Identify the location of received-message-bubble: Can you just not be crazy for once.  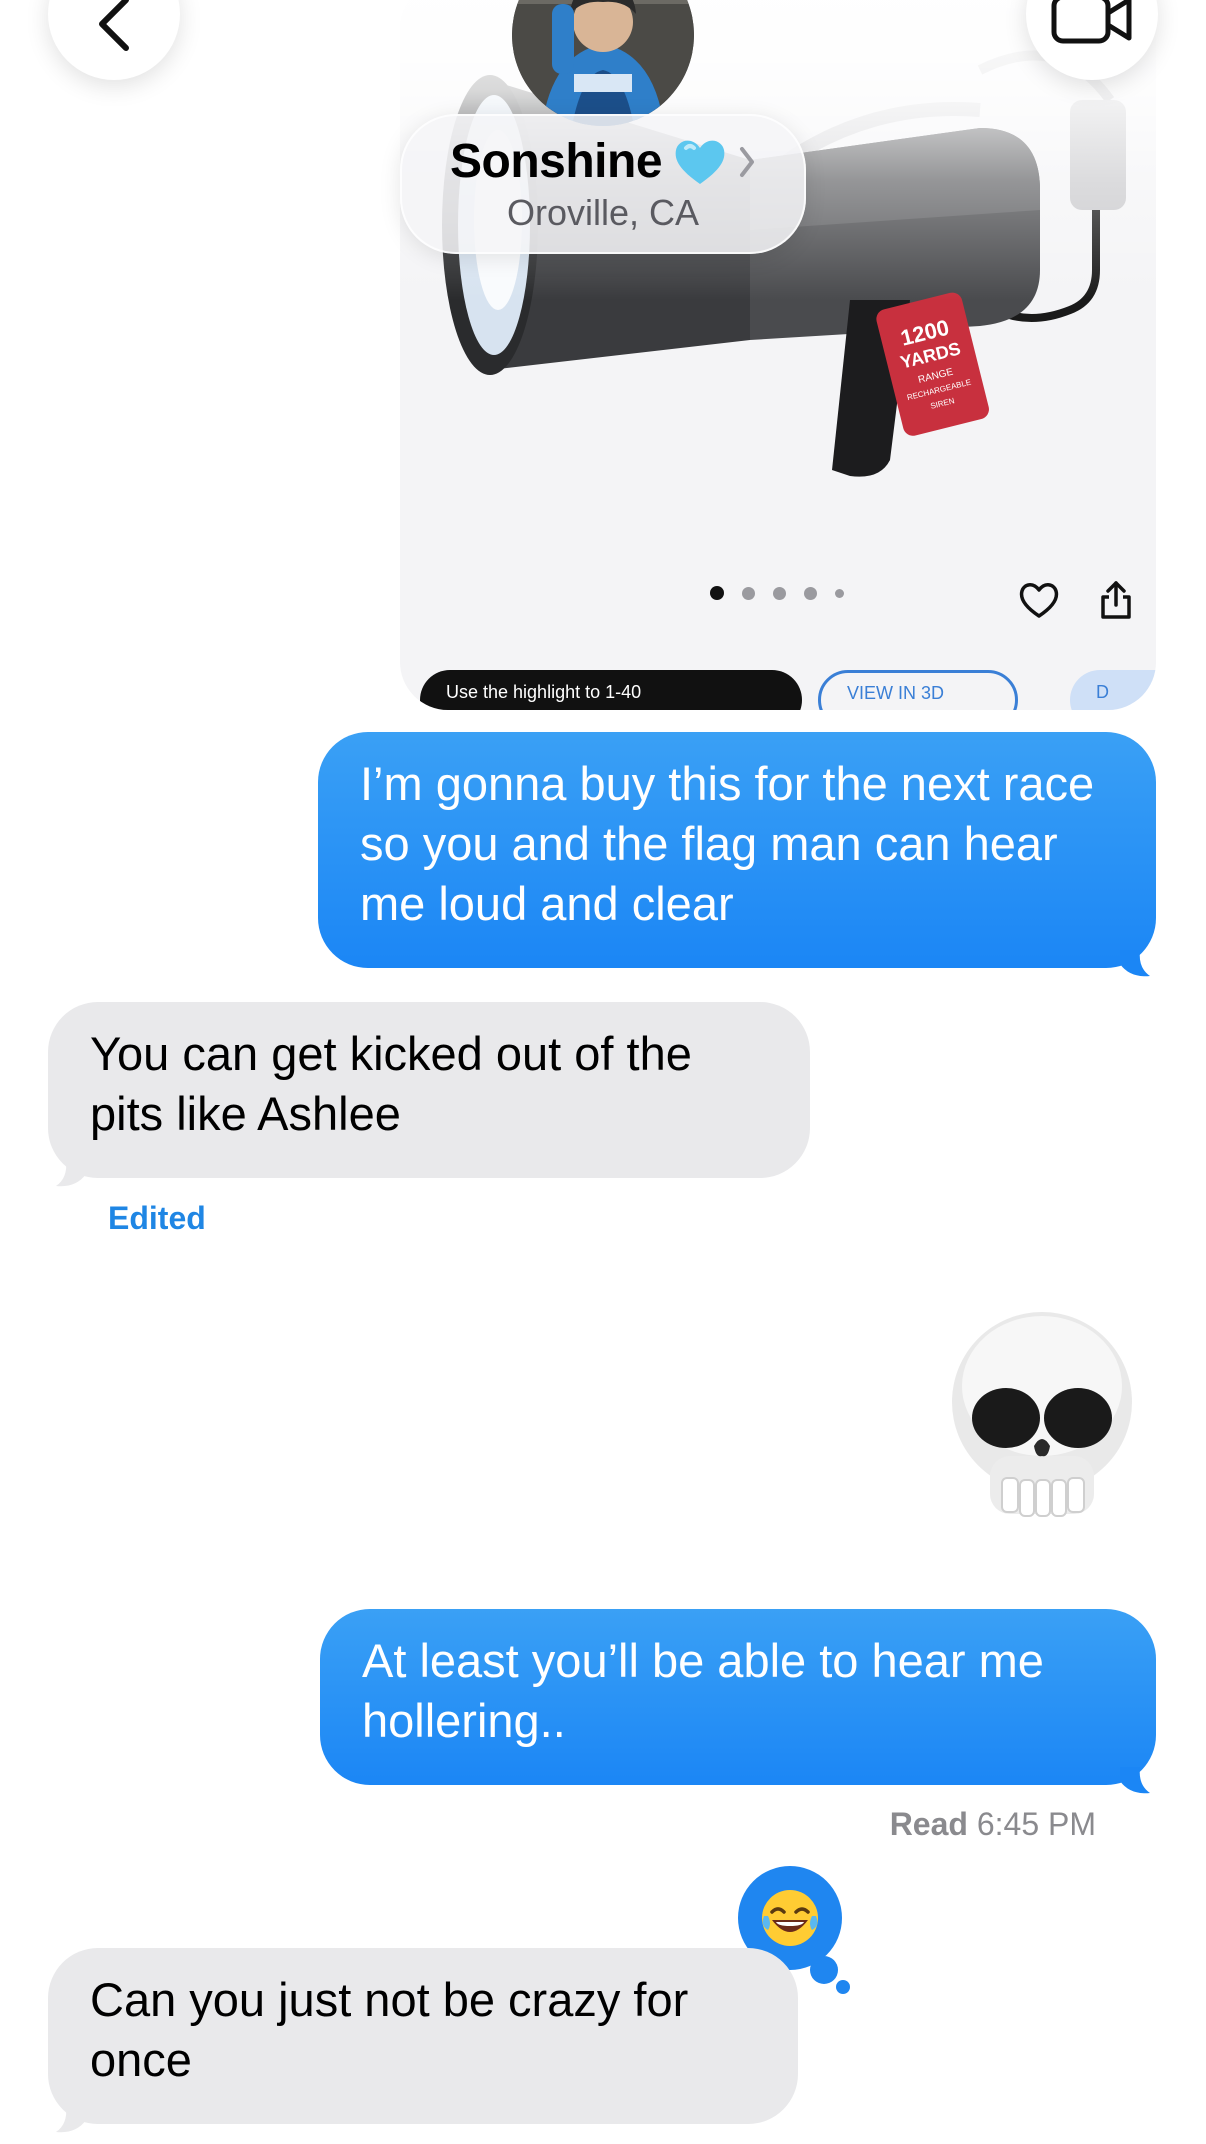
(423, 2036).